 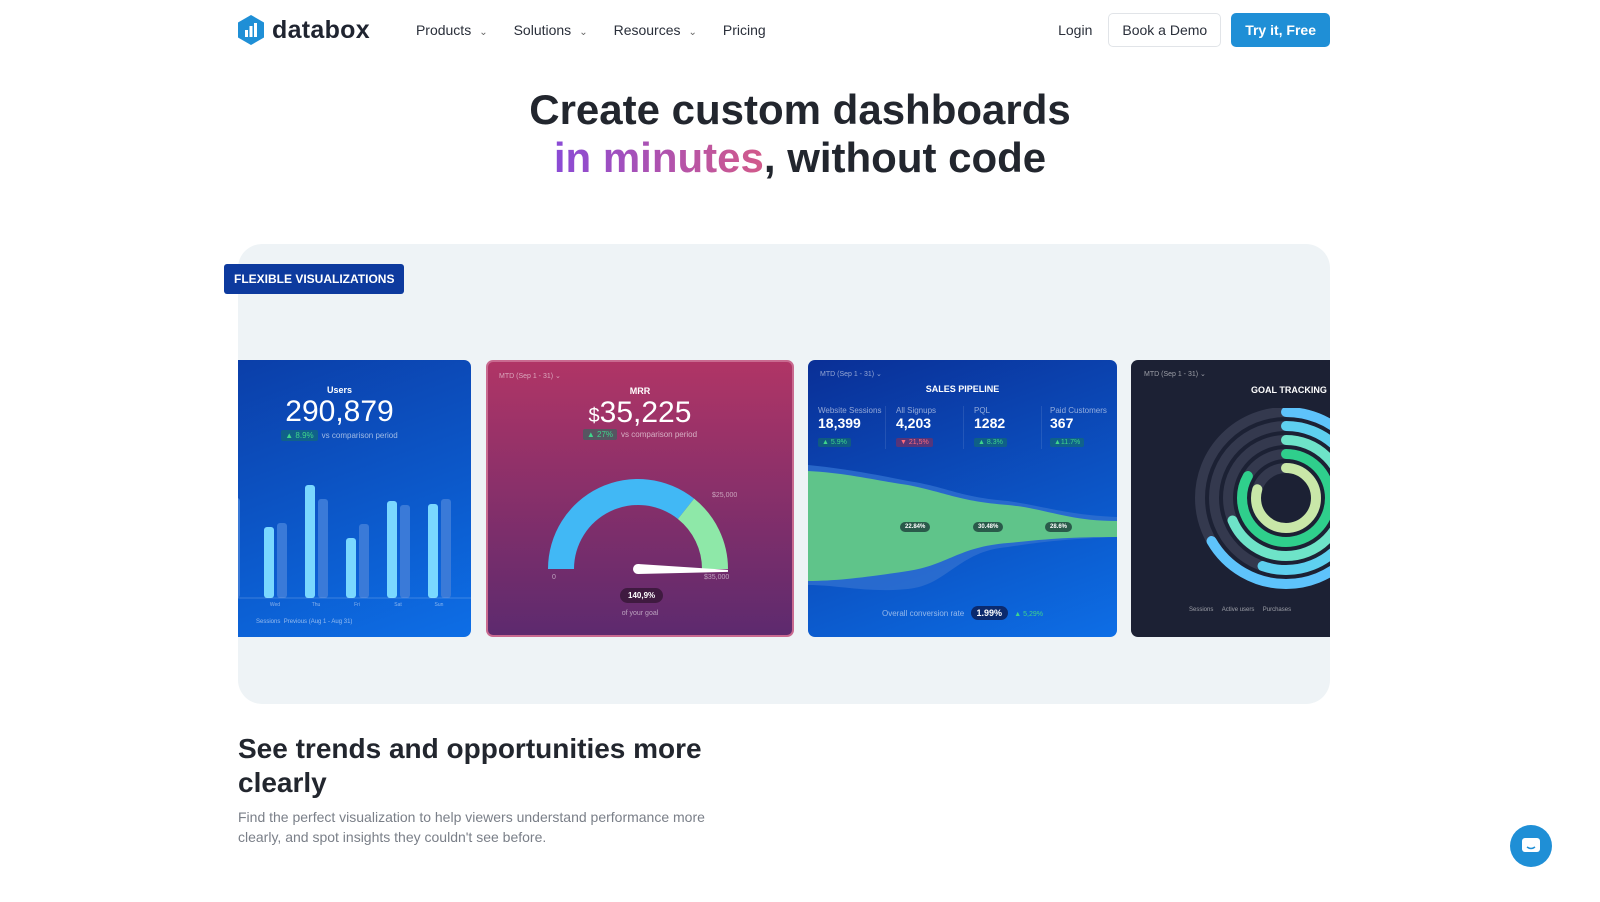 I want to click on legend-active-users: Active users, so click(x=1238, y=610).